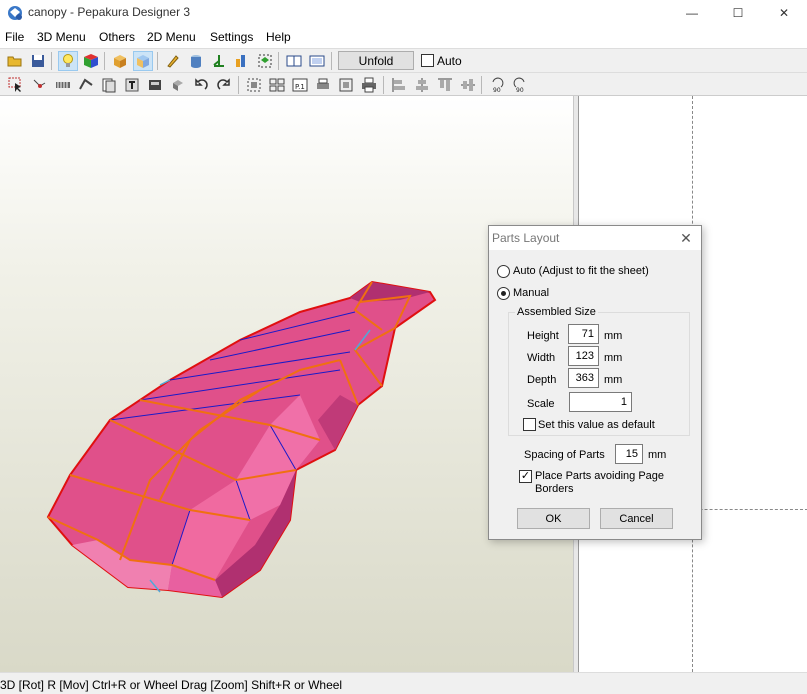 Image resolution: width=807 pixels, height=694 pixels. Describe the element at coordinates (629, 454) in the screenshot. I see `spacing-field: 15` at that location.